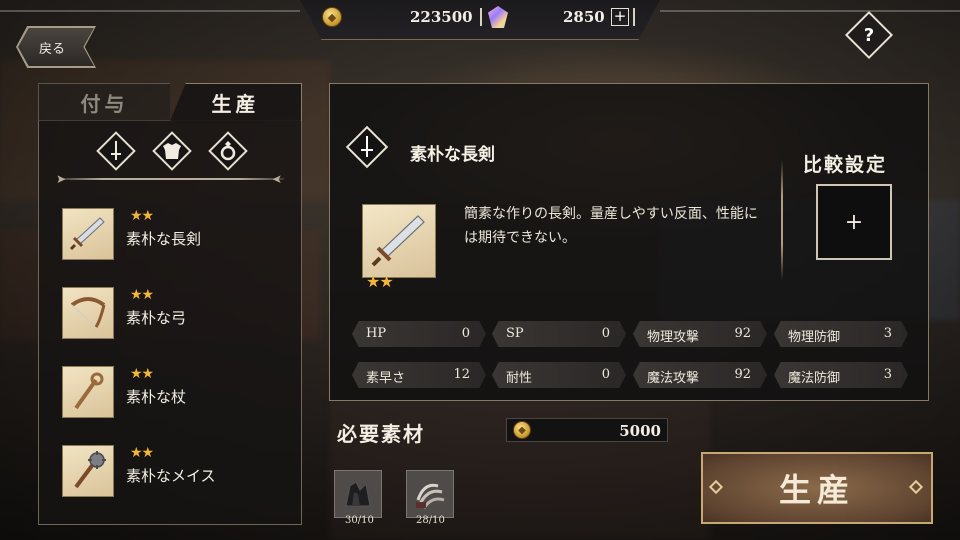 This screenshot has height=540, width=960. Describe the element at coordinates (156, 318) in the screenshot. I see `item-name: 素朴な弓` at that location.